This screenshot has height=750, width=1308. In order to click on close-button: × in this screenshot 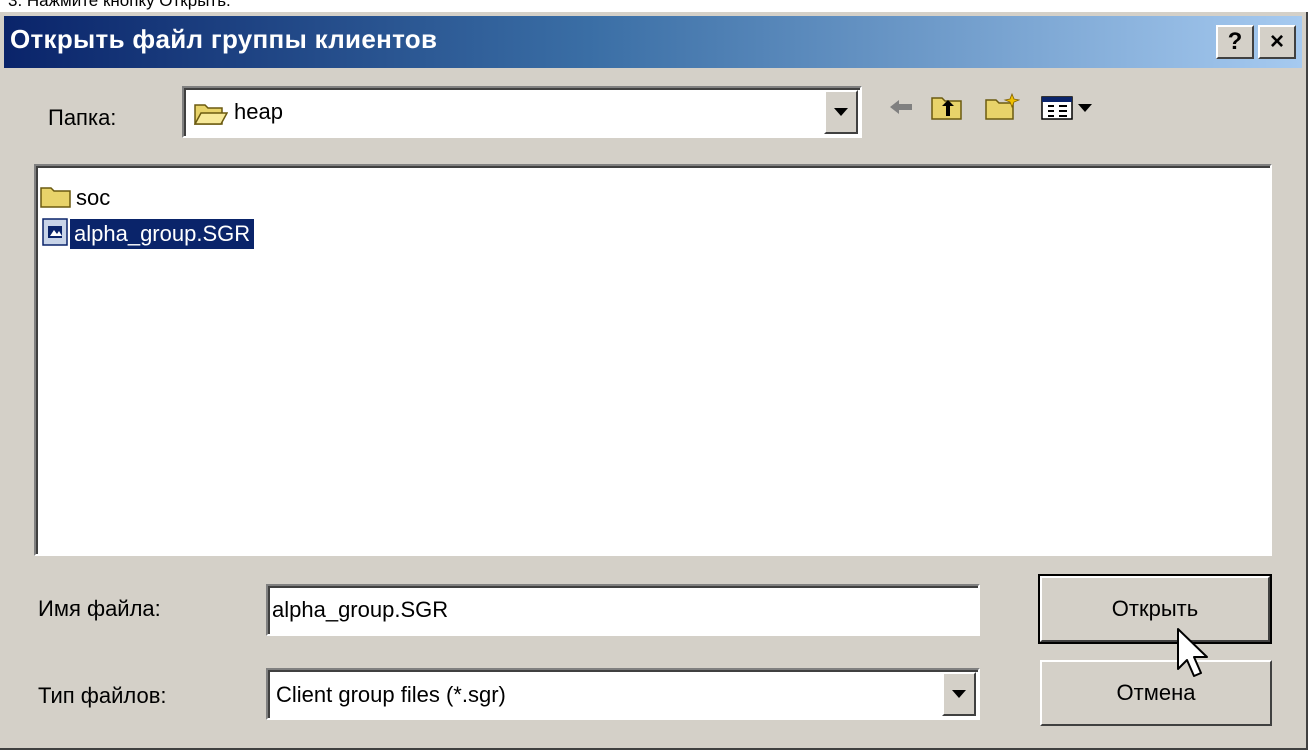, I will do `click(1277, 42)`.